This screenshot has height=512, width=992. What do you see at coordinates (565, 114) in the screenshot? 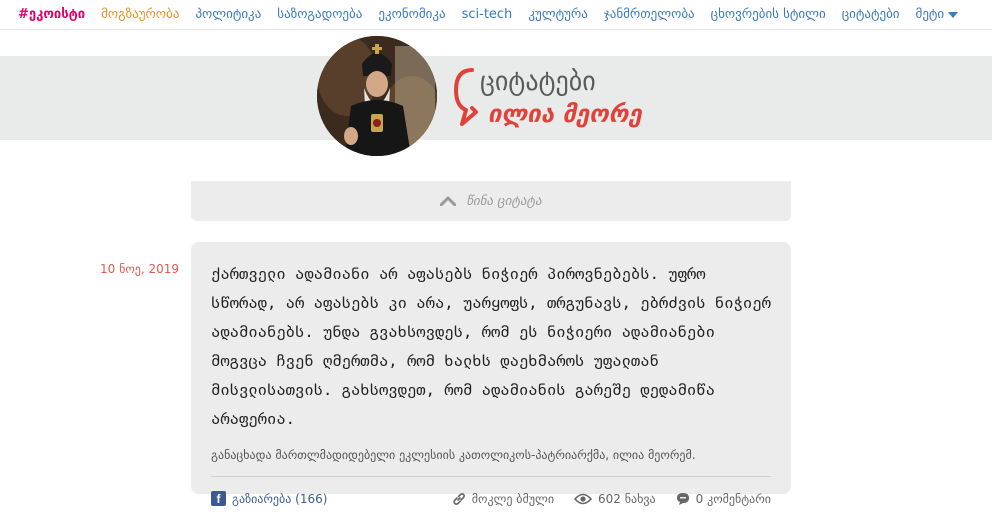
I see `banner-subtitle: ილია მეორე` at bounding box center [565, 114].